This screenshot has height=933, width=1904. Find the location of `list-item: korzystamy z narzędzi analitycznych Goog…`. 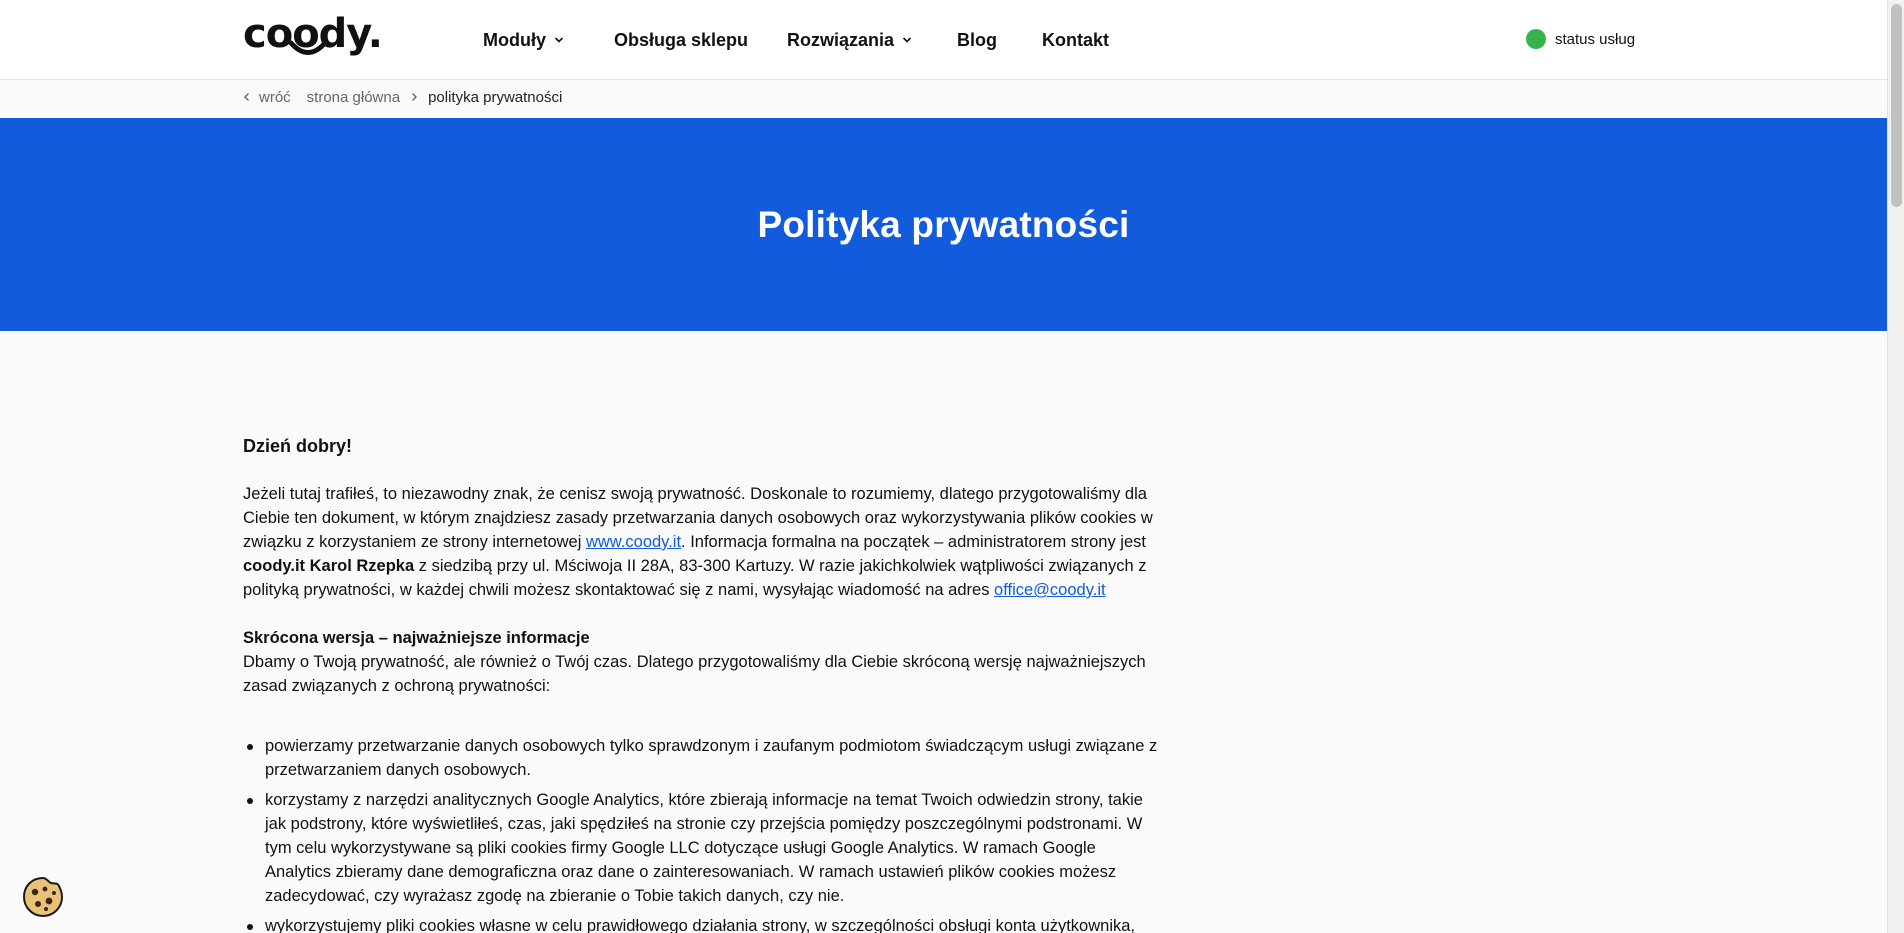

list-item: korzystamy z narzędzi analitycznych Goog… is located at coordinates (706, 848).